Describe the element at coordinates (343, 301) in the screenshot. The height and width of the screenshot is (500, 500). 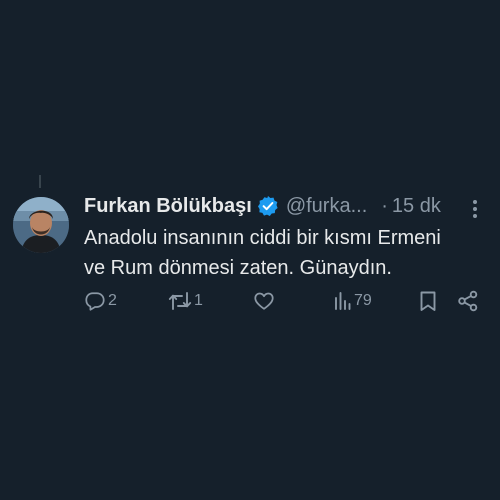
I see `views-icon` at that location.